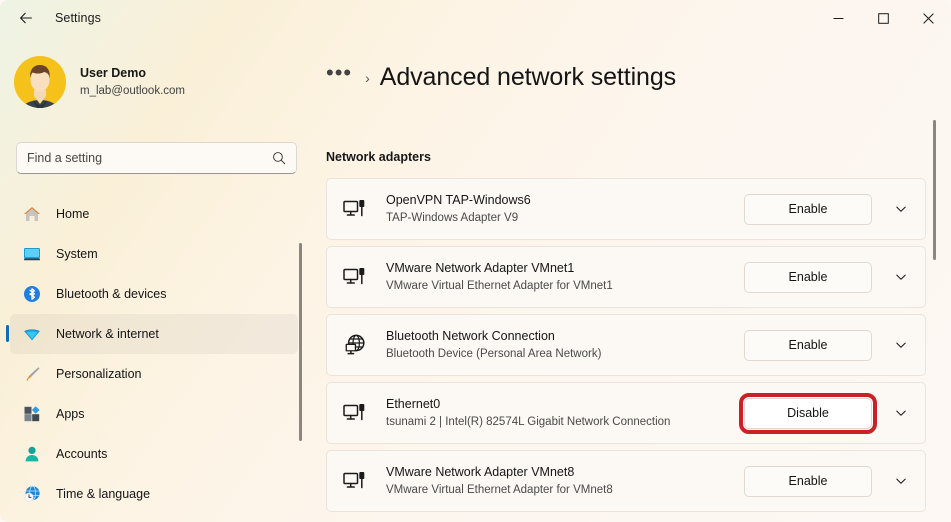 Image resolution: width=951 pixels, height=522 pixels. What do you see at coordinates (378, 157) in the screenshot?
I see `section-label: Network adapters` at bounding box center [378, 157].